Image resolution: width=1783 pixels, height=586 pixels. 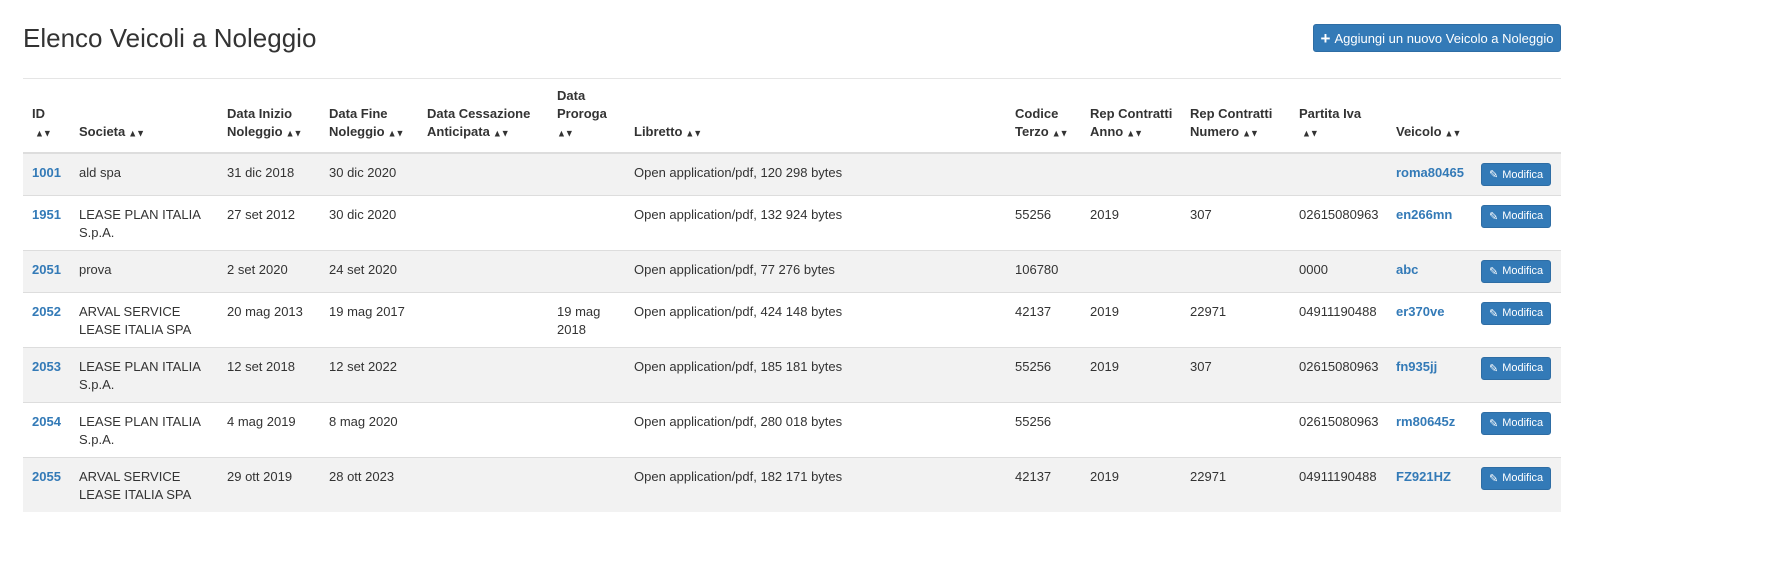 What do you see at coordinates (269, 270) in the screenshot?
I see `cell-data-inizio: 2 set 2020` at bounding box center [269, 270].